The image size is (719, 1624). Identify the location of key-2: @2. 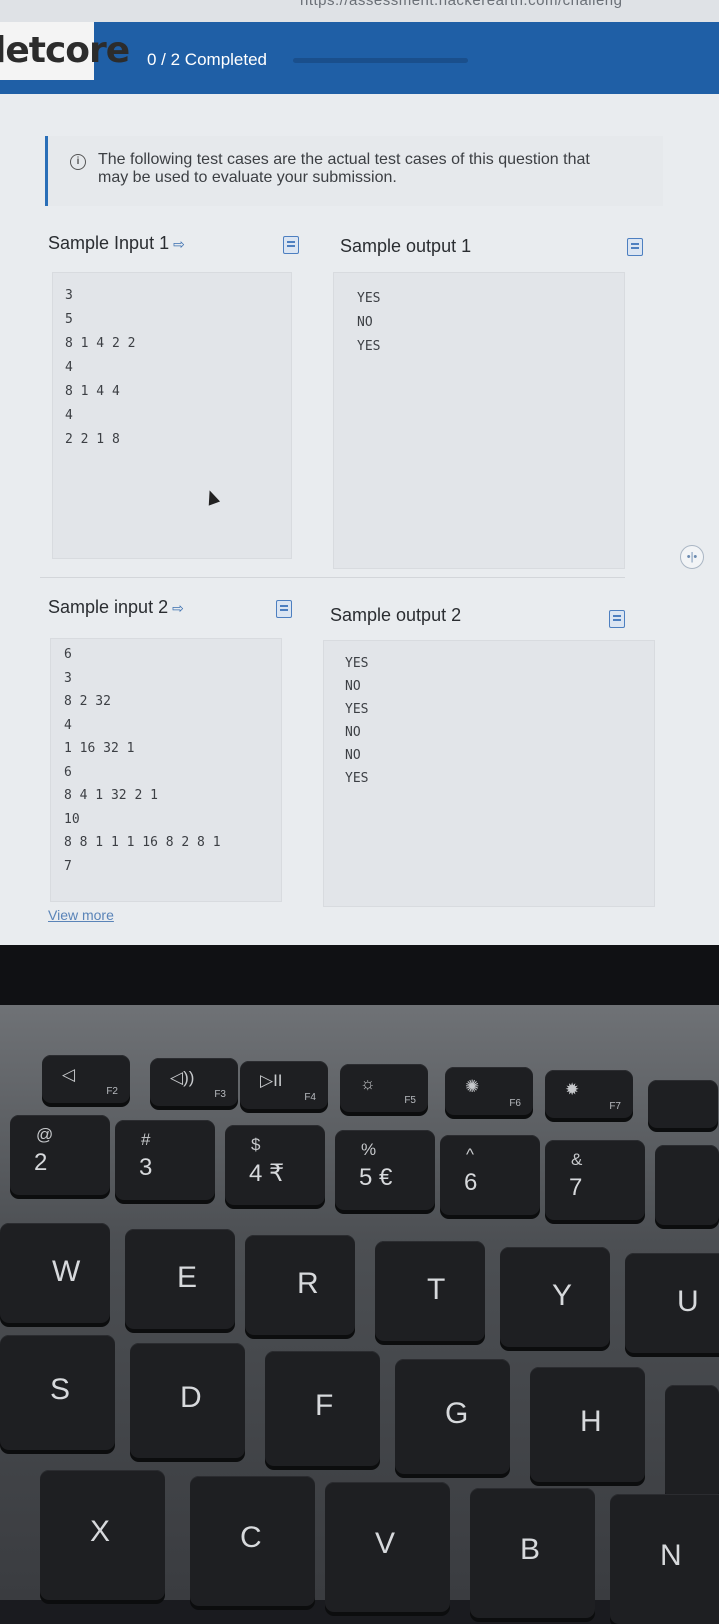
(60, 1155).